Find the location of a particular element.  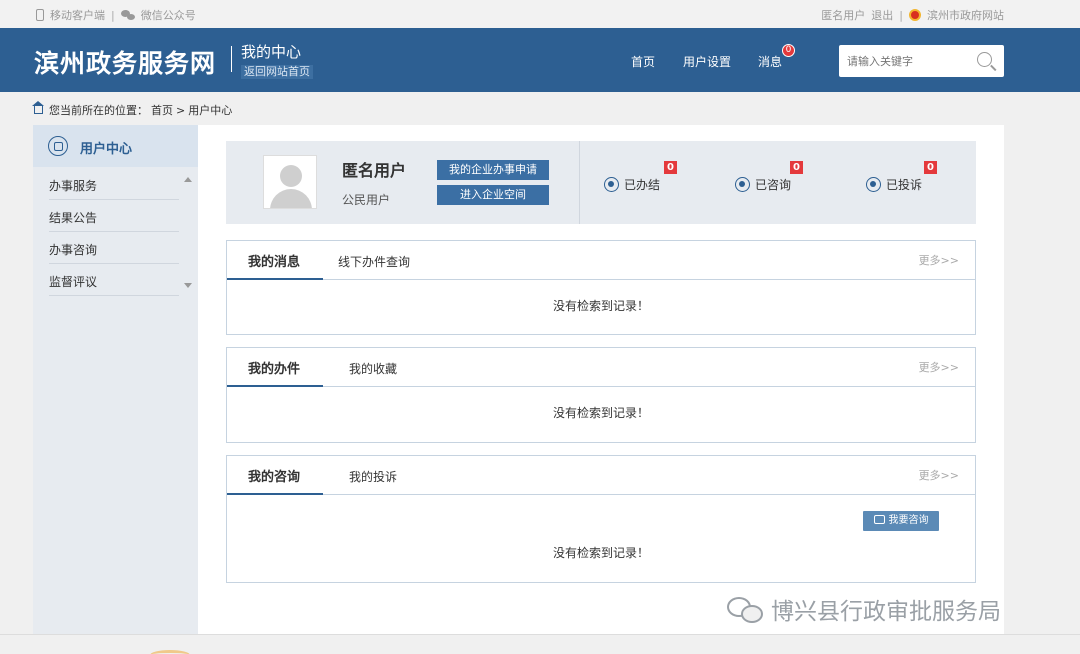

tab-my-messages: 我的消息 is located at coordinates (275, 260).